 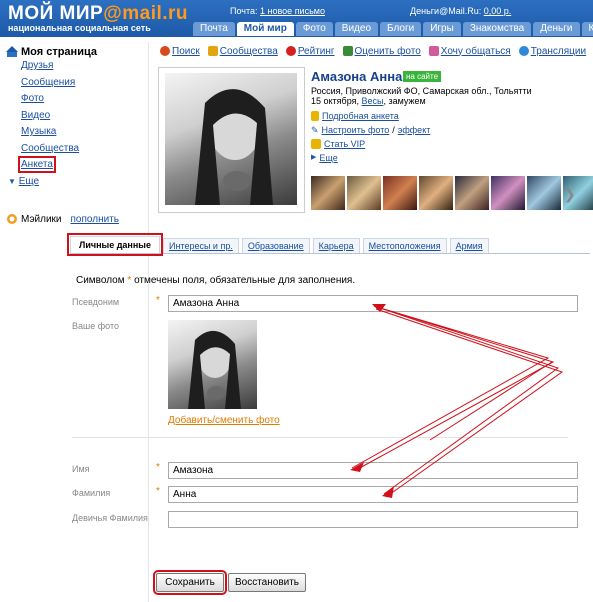 I want to click on tagline: национальная социальная сеть, so click(x=79, y=28).